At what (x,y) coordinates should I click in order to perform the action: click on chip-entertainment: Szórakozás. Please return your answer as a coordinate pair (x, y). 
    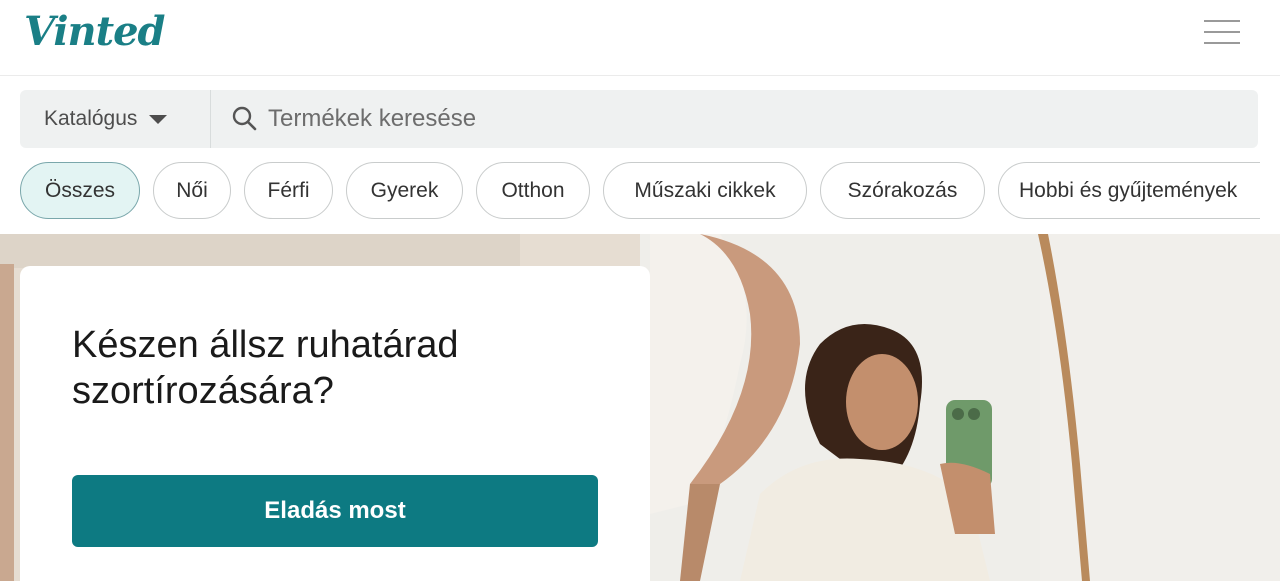
    Looking at the image, I should click on (902, 190).